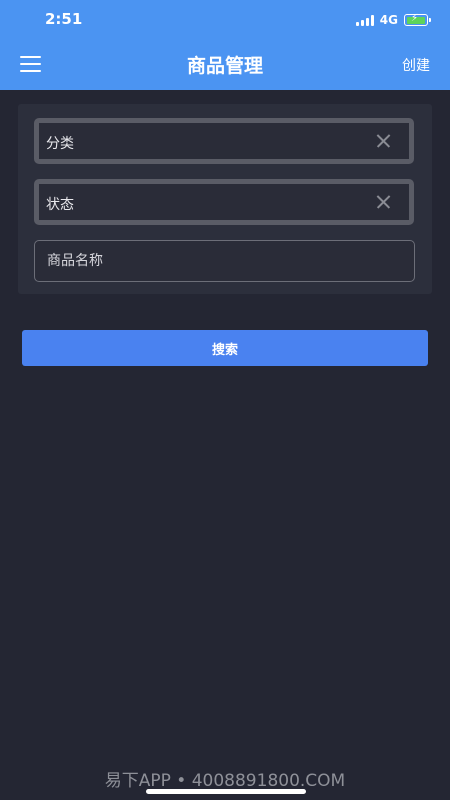  I want to click on search-button: 搜索, so click(225, 348).